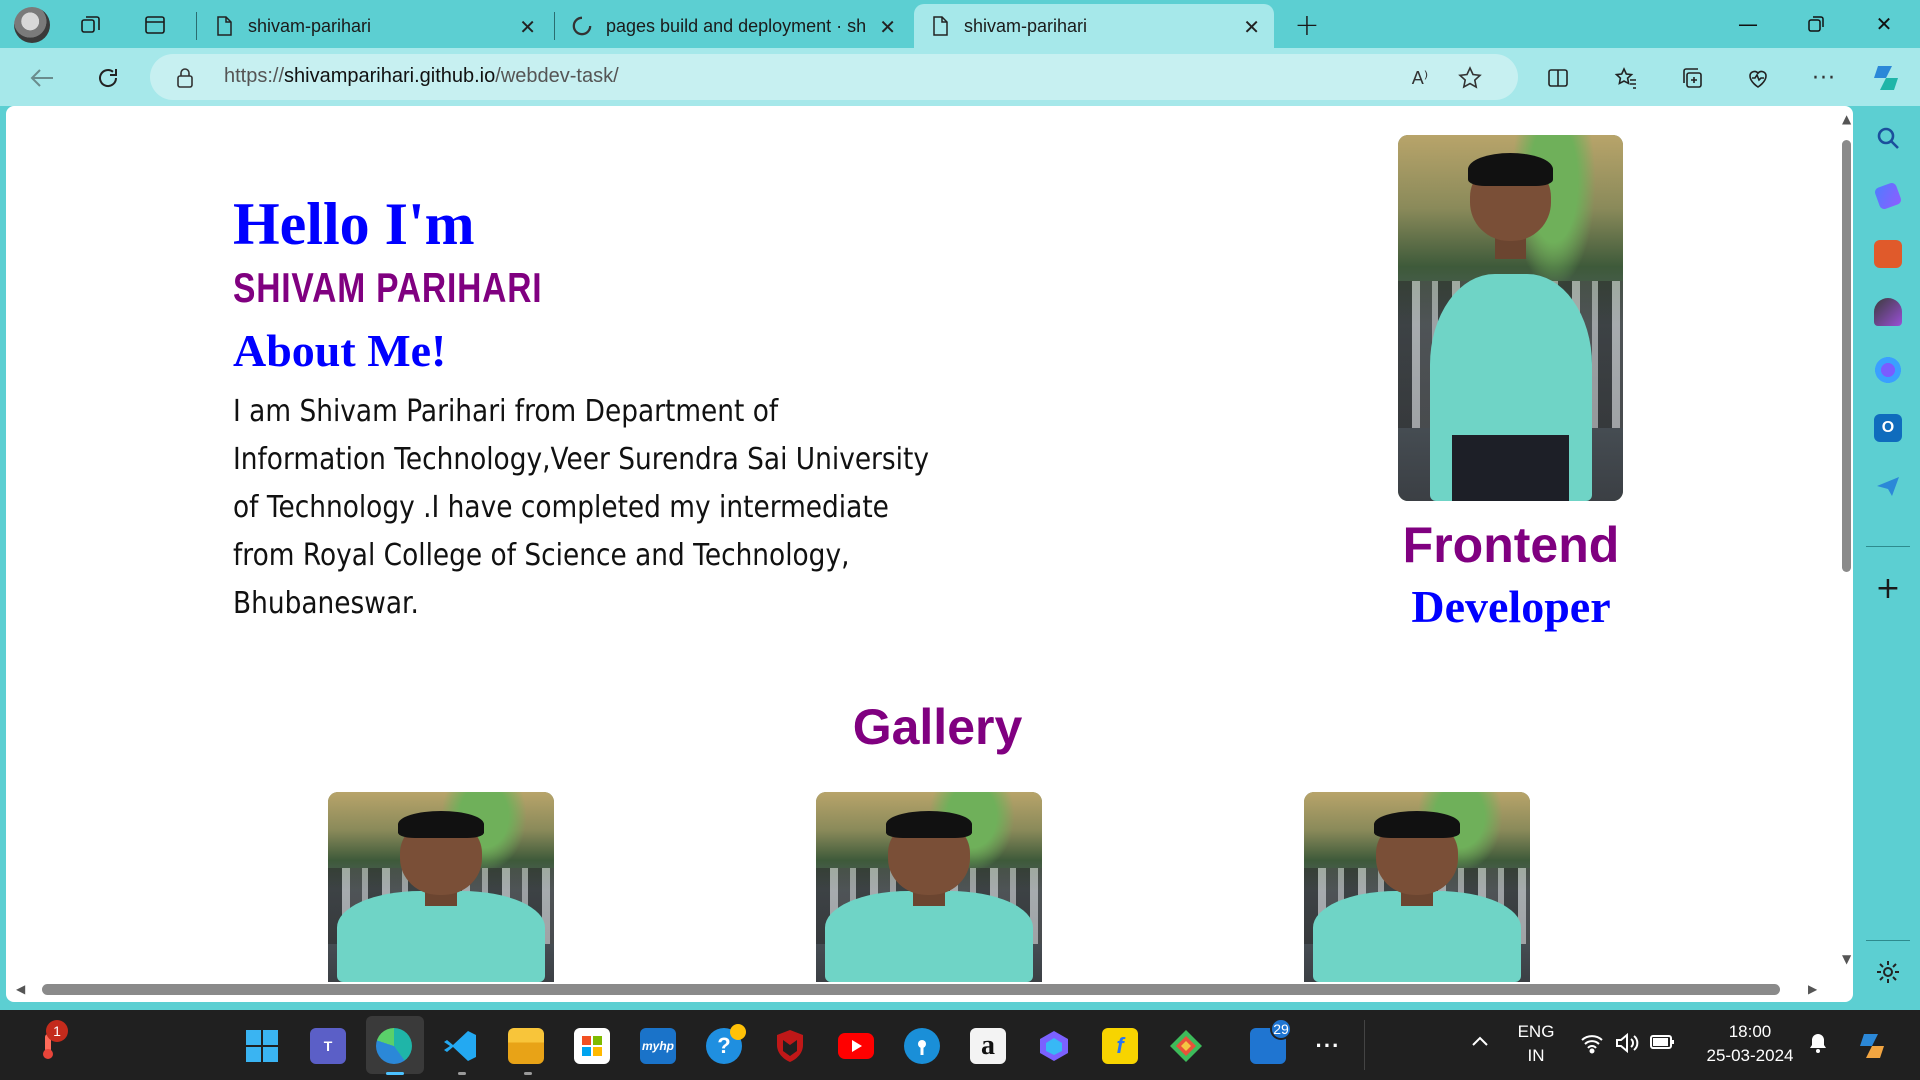  I want to click on amazon-icon: a, so click(988, 1046).